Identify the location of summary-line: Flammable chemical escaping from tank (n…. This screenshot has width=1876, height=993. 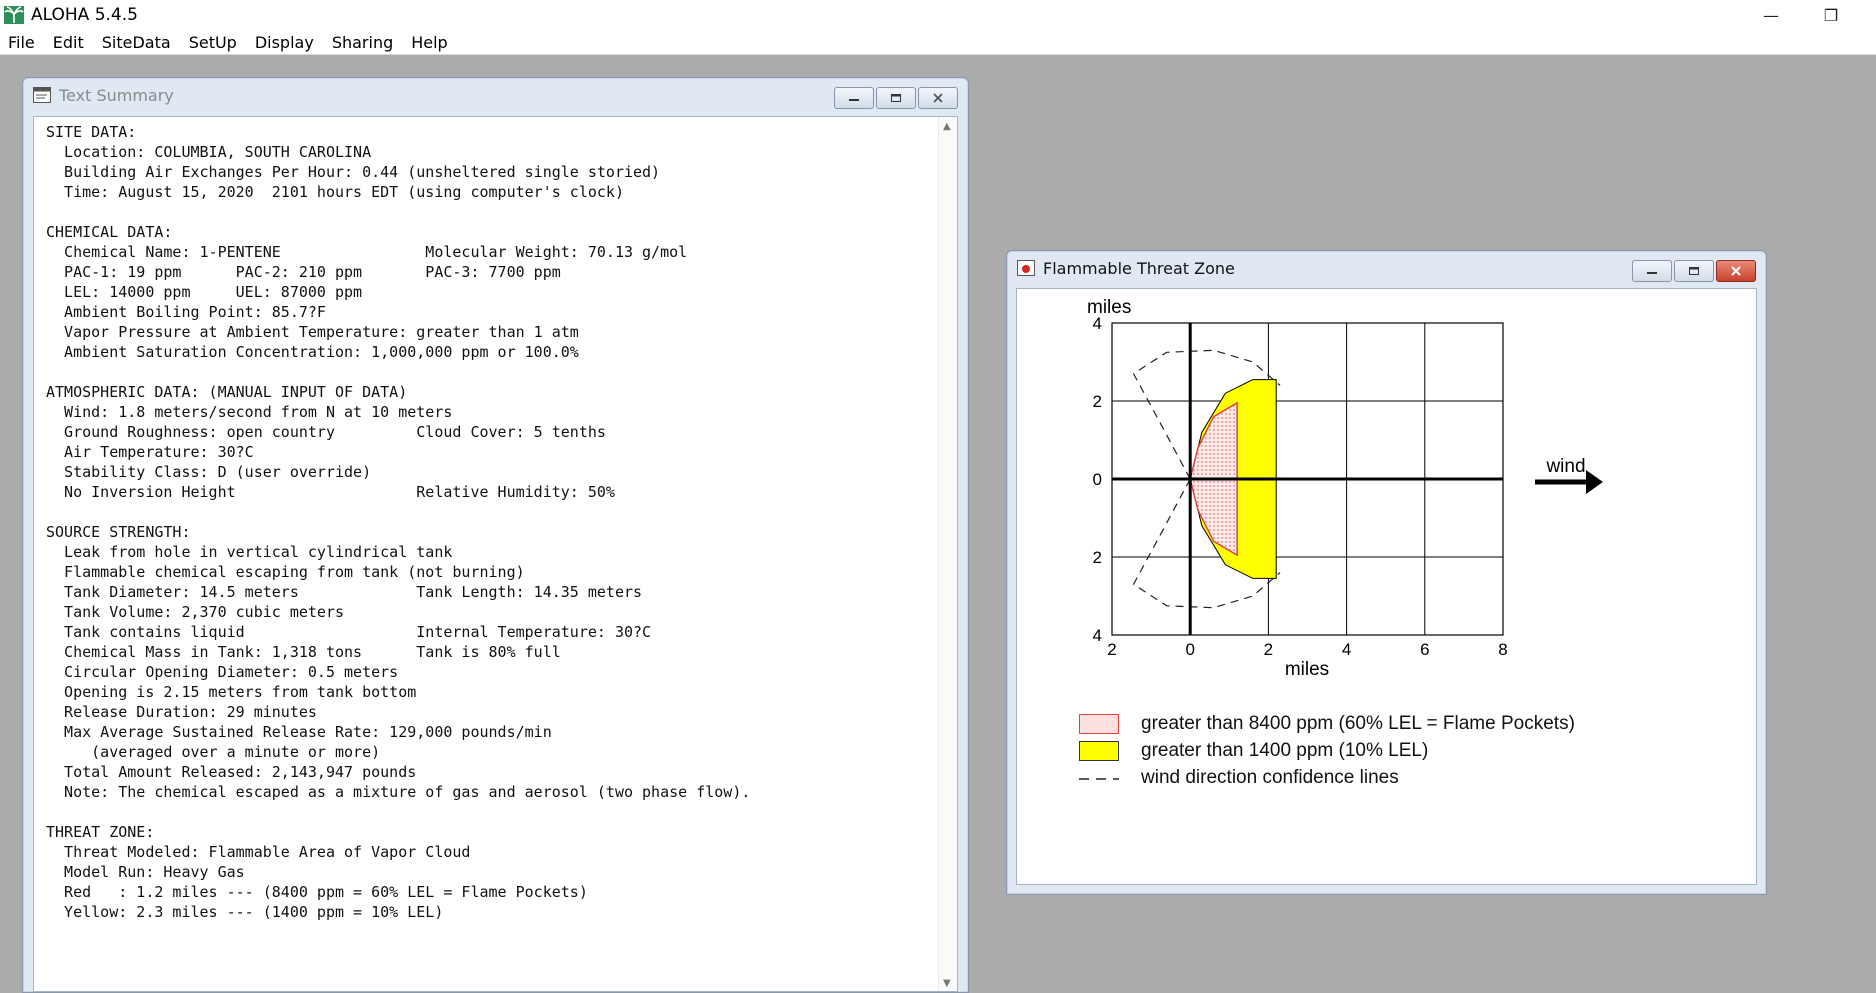
(285, 572).